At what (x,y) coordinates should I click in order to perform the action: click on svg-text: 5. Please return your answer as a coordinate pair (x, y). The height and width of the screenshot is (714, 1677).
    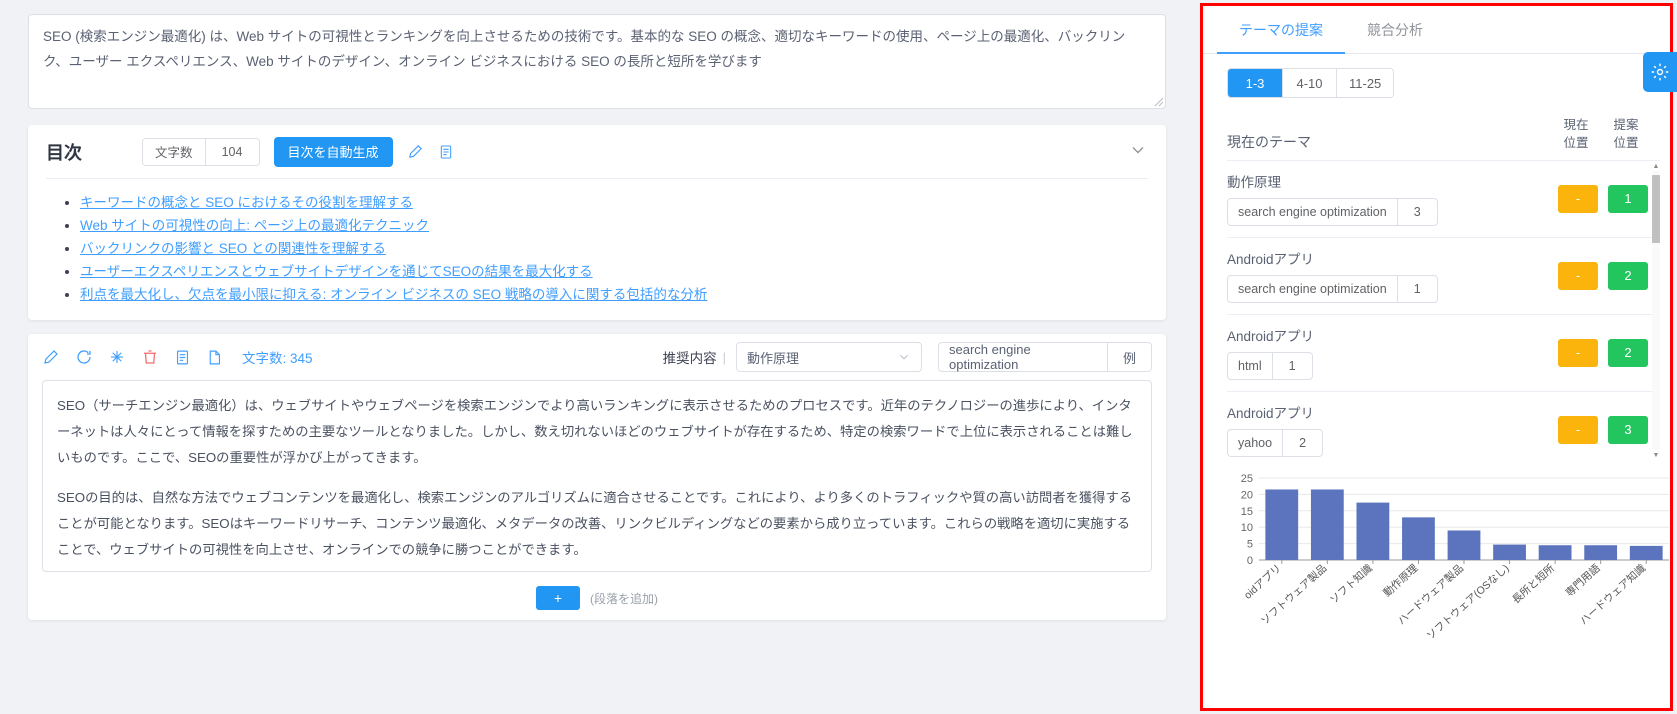
    Looking at the image, I should click on (1250, 545).